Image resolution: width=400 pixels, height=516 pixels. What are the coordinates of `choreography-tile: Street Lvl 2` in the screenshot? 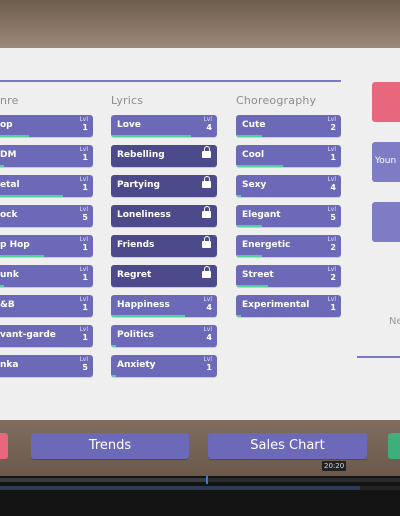 It's located at (288, 276).